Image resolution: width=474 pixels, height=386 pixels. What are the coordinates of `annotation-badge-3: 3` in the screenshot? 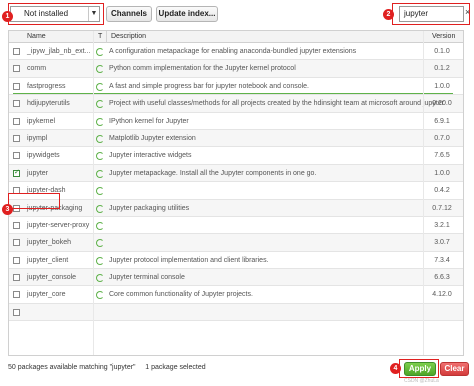 It's located at (7, 209).